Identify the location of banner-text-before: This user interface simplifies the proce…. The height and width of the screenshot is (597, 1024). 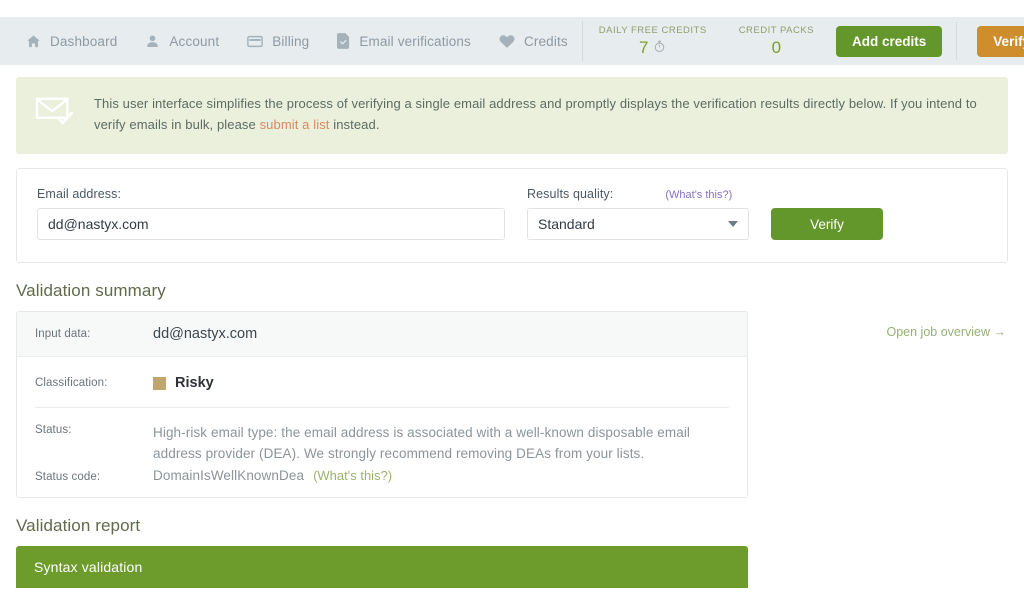
(535, 114).